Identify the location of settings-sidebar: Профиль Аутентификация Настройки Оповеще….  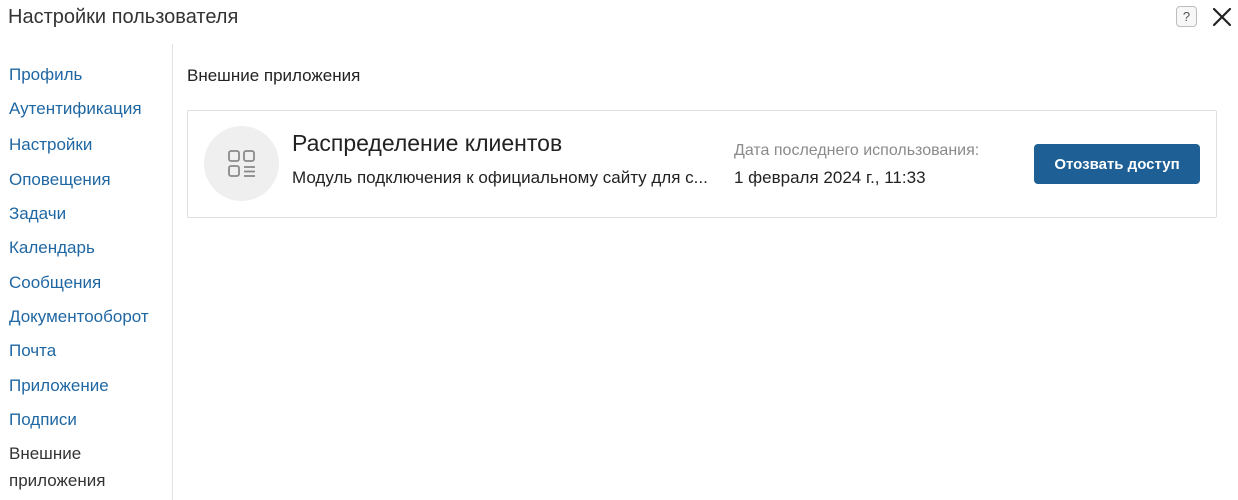
(86, 272).